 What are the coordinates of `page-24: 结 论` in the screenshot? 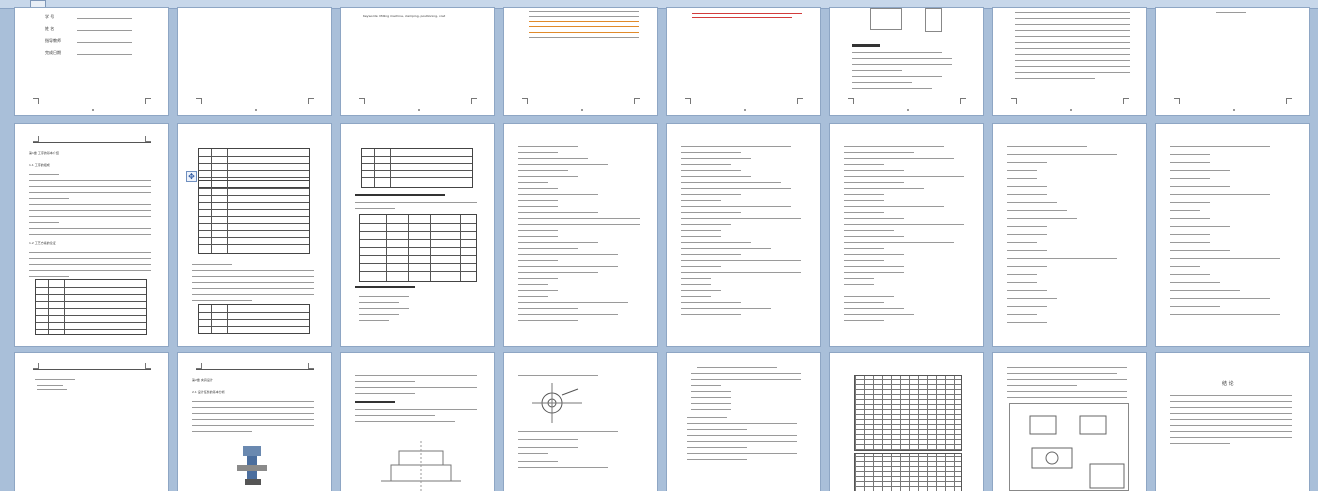 It's located at (1232, 422).